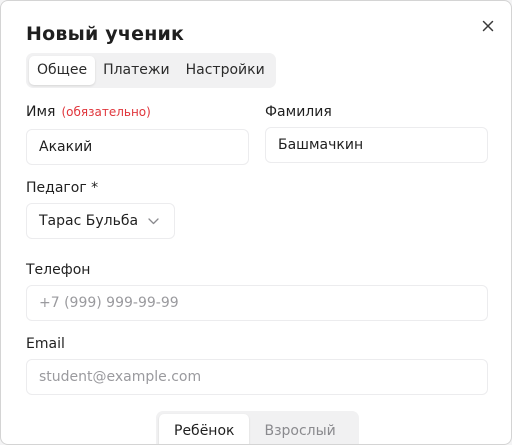 This screenshot has width=512, height=445. I want to click on phone-label: Телефон, so click(58, 270).